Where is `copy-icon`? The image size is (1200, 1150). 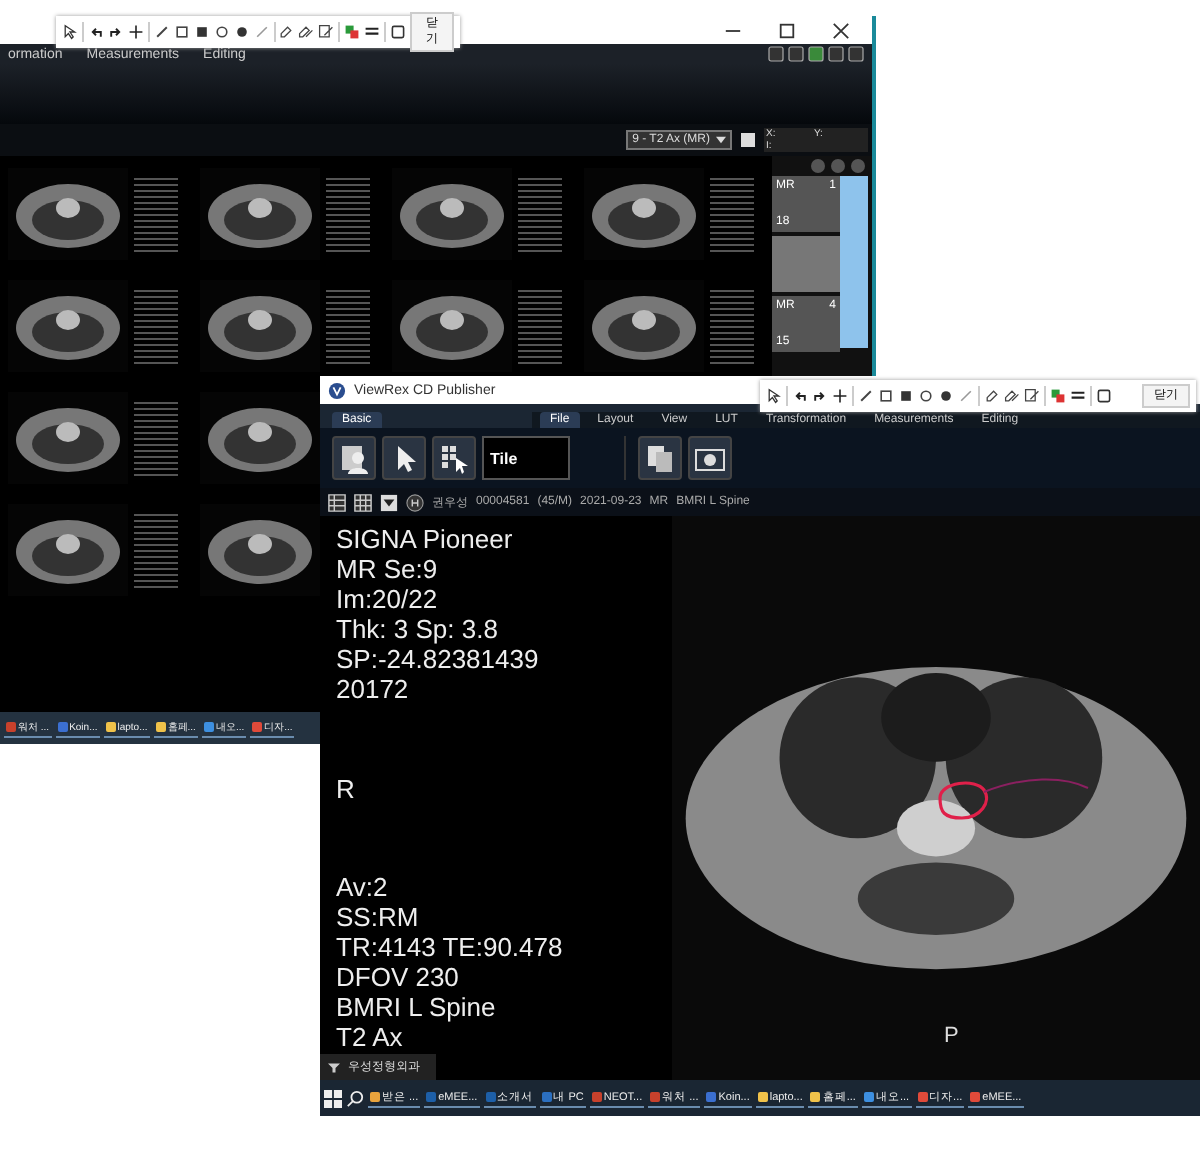 copy-icon is located at coordinates (660, 458).